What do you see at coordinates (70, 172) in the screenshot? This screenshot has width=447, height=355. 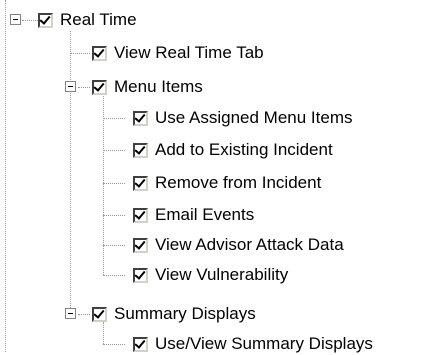 I see `tree-guide-real-time-children` at bounding box center [70, 172].